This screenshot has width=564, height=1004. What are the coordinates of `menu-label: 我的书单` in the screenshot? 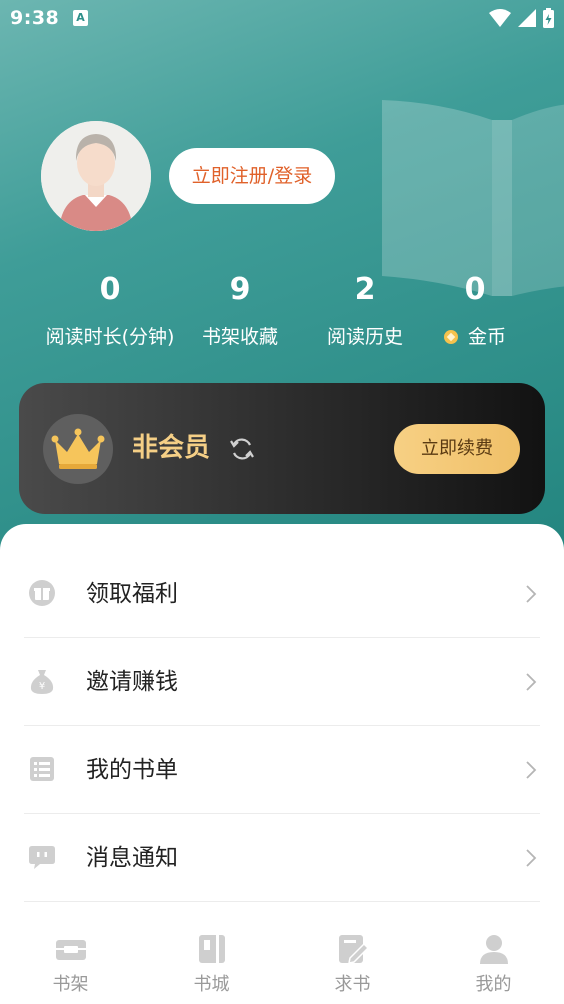 It's located at (132, 770).